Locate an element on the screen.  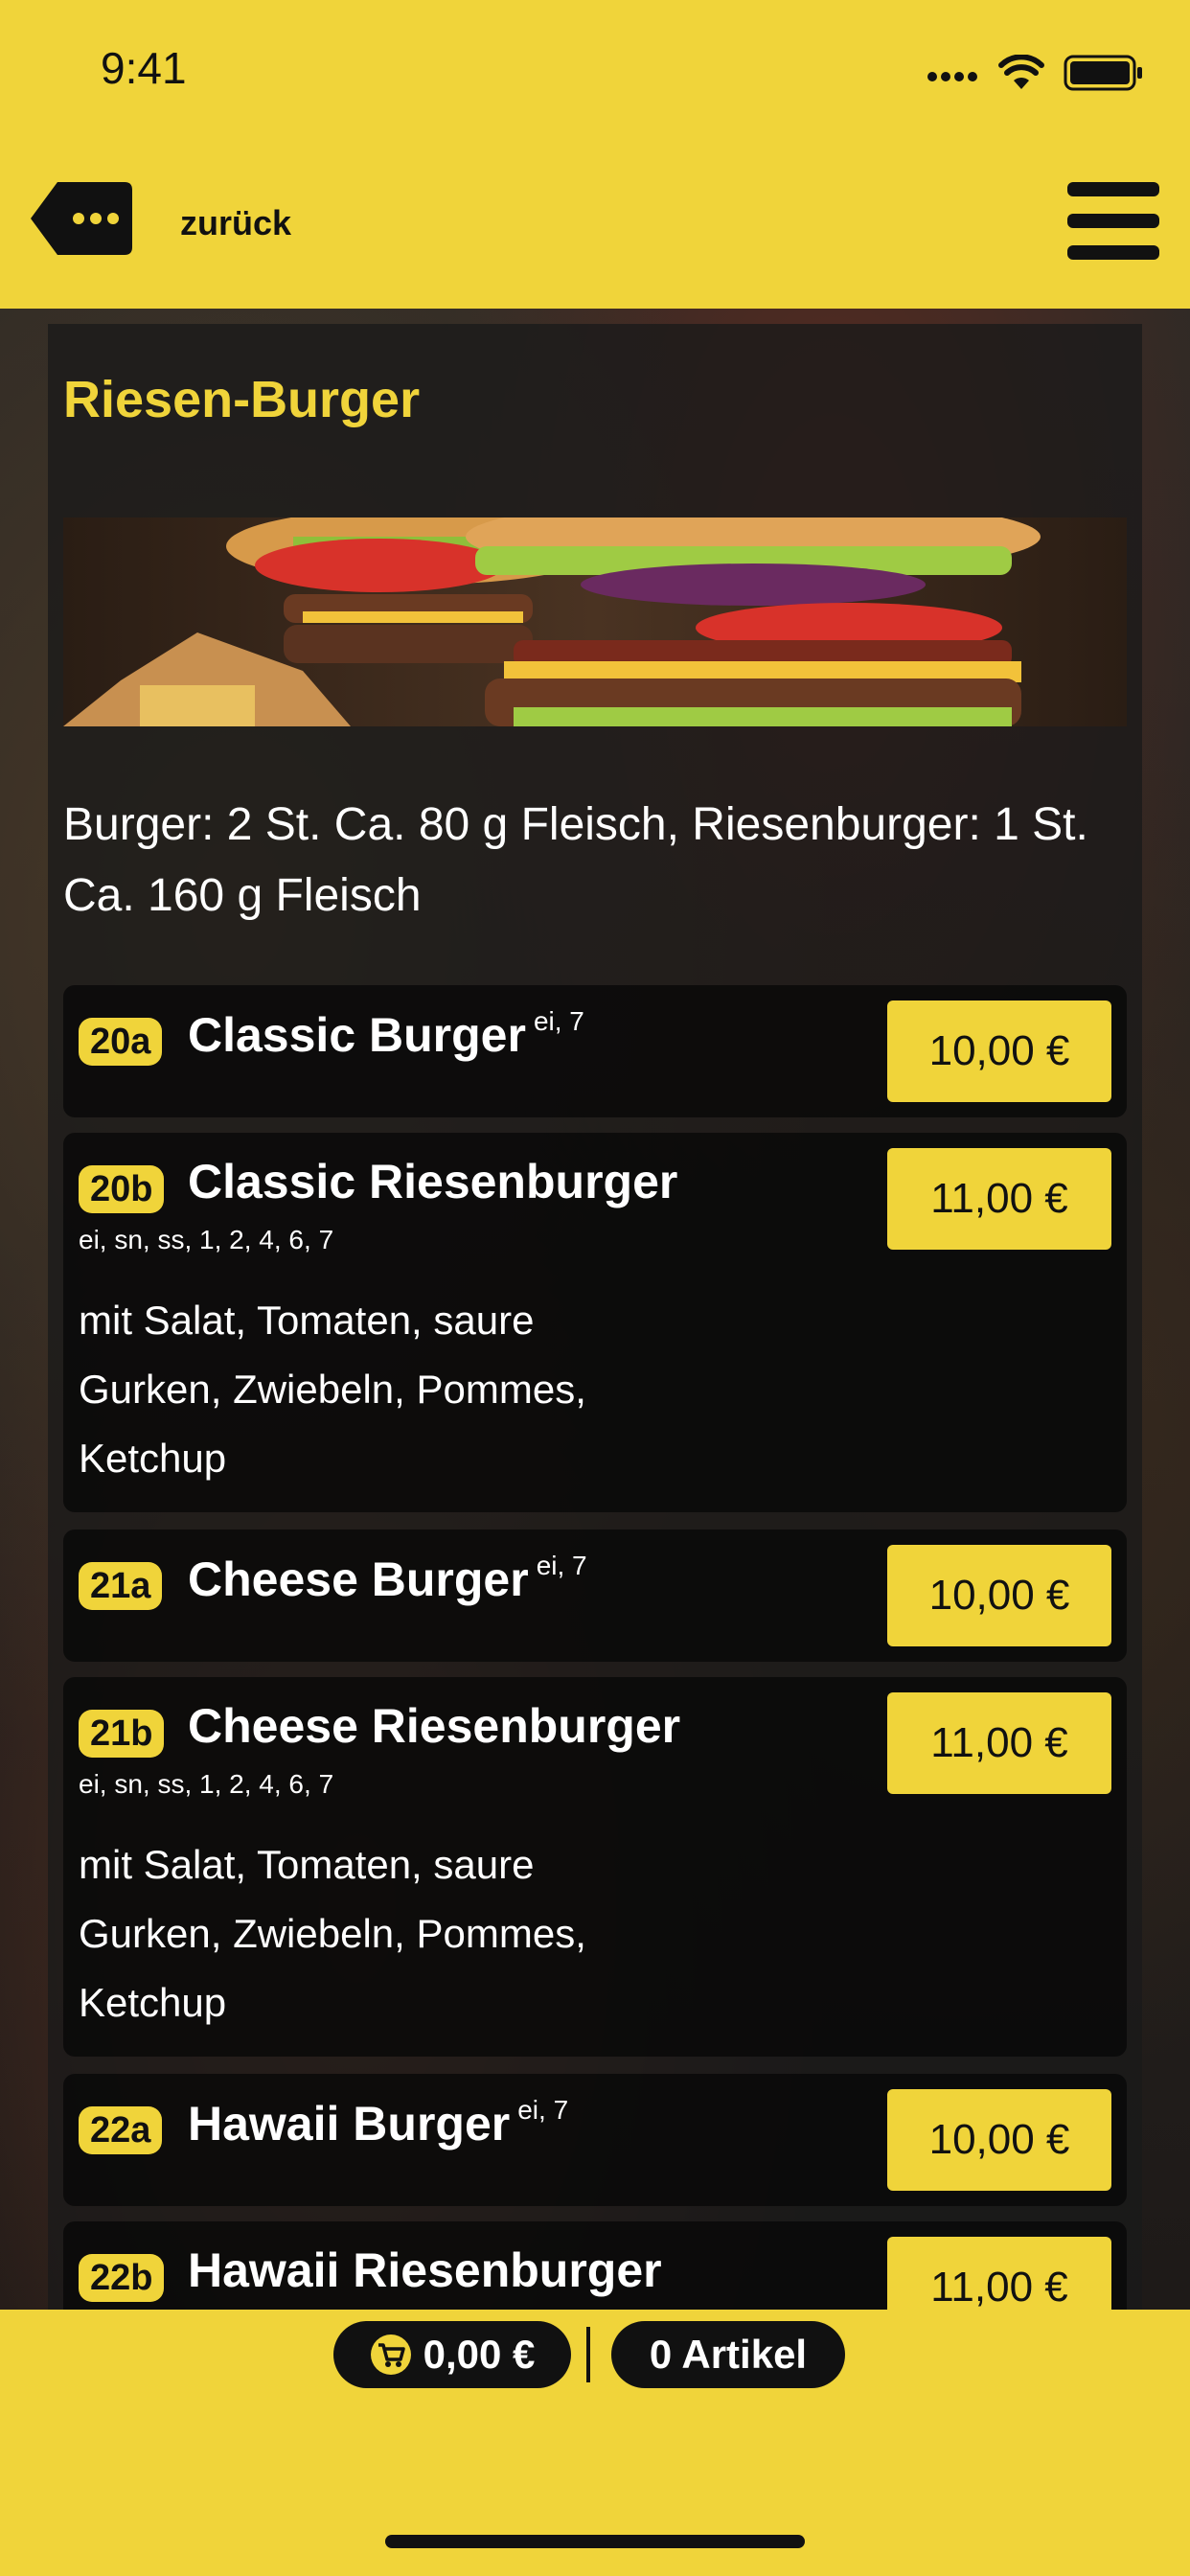
item-code-badge: 22a is located at coordinates (121, 2130).